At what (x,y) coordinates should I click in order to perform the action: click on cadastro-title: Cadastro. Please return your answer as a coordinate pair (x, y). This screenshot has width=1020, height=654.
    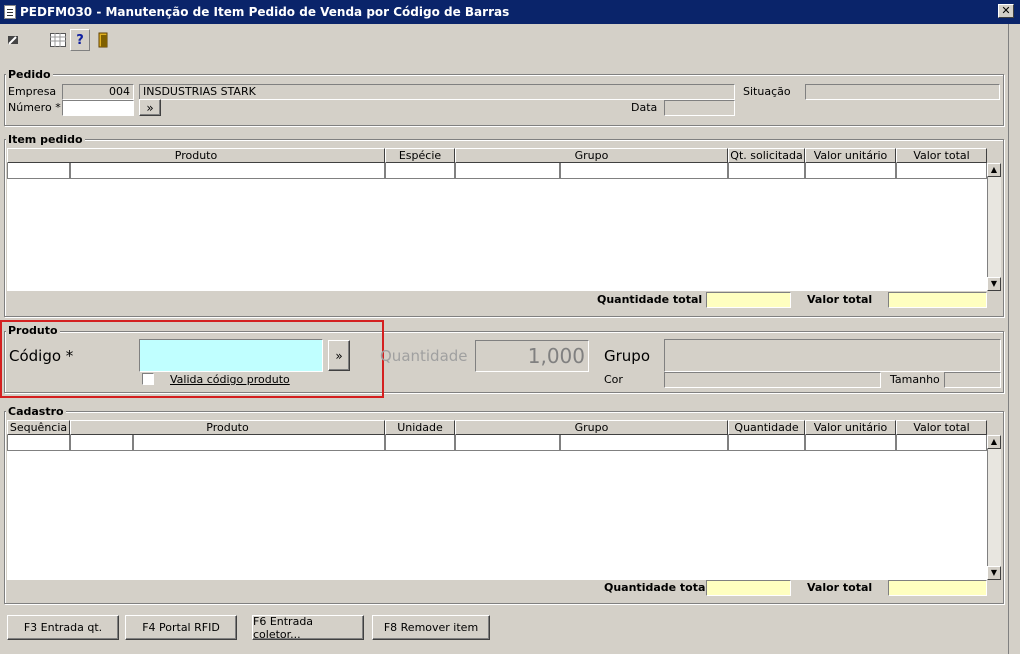
    Looking at the image, I should click on (36, 411).